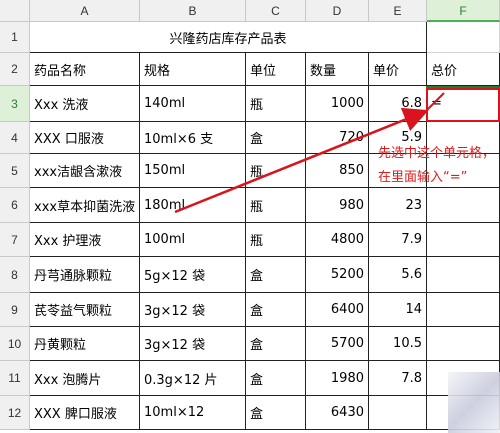 The height and width of the screenshot is (433, 500). What do you see at coordinates (15, 378) in the screenshot?
I see `row-header-11: 11` at bounding box center [15, 378].